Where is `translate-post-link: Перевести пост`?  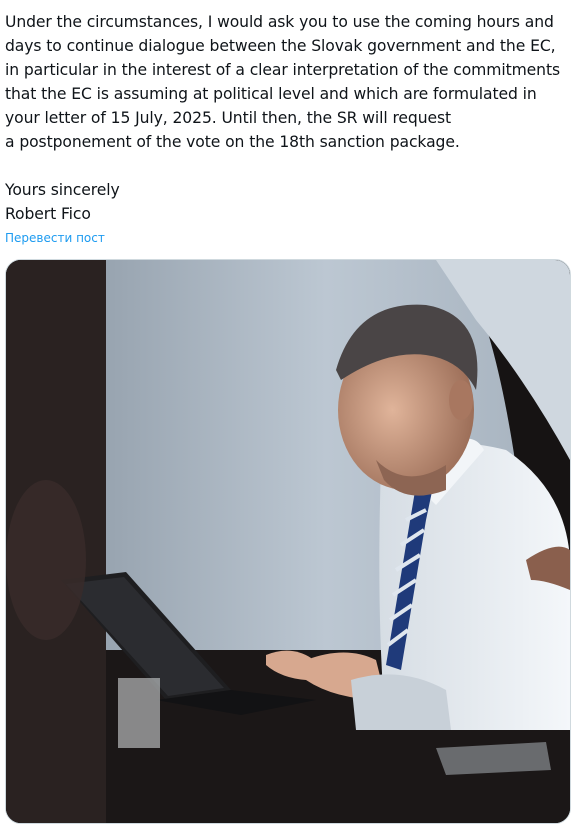
translate-post-link: Перевести пост is located at coordinates (55, 238).